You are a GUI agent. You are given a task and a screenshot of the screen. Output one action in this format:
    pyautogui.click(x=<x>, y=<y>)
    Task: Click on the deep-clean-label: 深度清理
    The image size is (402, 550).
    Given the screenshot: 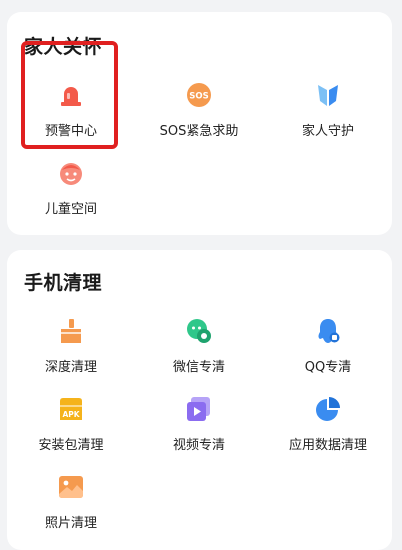 What is the action you would take?
    pyautogui.click(x=70, y=367)
    